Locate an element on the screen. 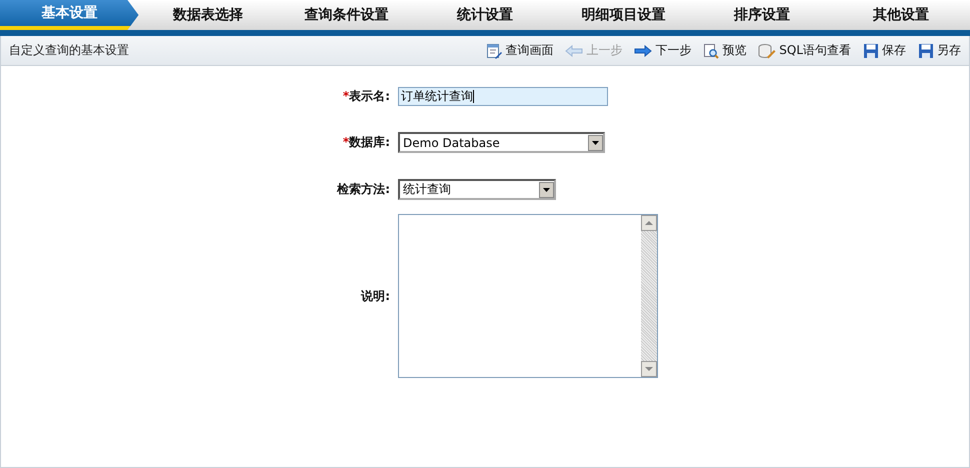 This screenshot has height=468, width=970. page-subtitle: 自定义查询的基本设置 is located at coordinates (69, 50).